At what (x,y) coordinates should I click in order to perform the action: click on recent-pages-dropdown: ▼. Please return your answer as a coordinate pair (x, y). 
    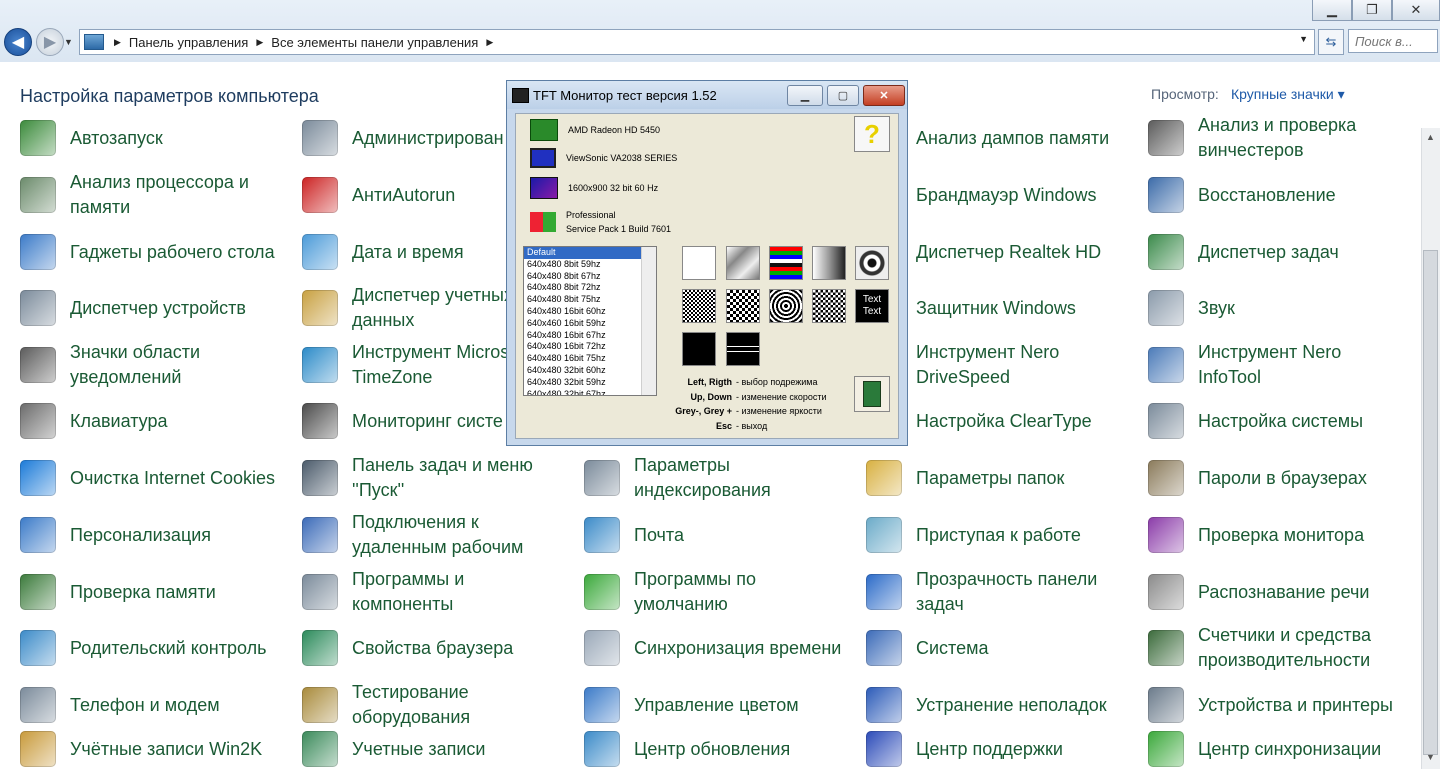
    Looking at the image, I should click on (68, 42).